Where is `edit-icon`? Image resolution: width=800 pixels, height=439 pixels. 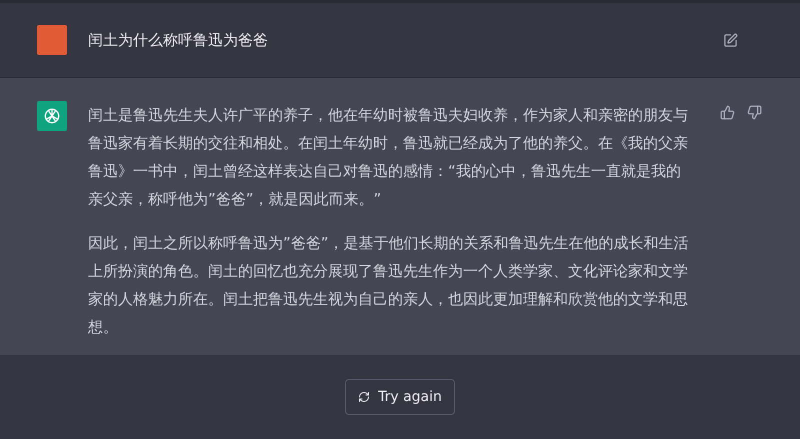 edit-icon is located at coordinates (730, 40).